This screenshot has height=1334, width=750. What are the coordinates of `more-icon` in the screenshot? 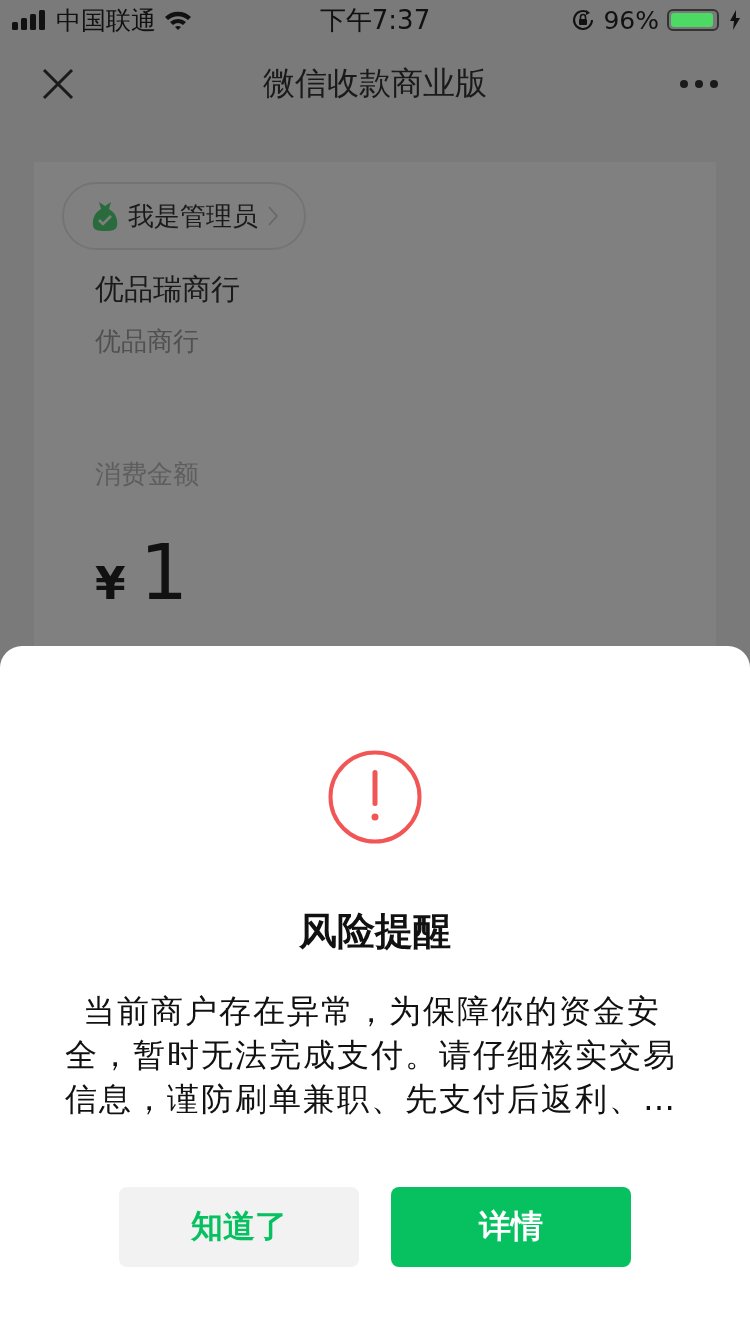 It's located at (699, 84).